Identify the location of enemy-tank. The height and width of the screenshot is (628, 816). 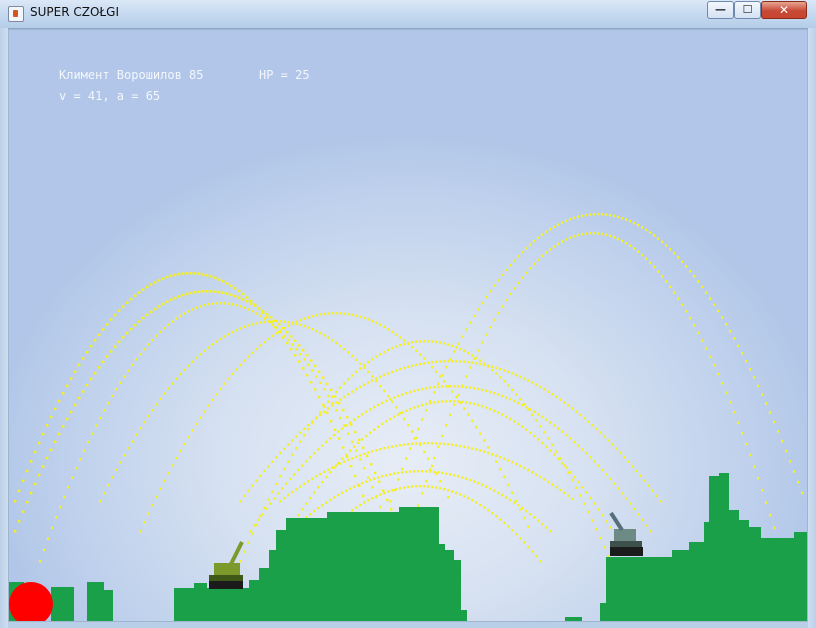
(626, 533).